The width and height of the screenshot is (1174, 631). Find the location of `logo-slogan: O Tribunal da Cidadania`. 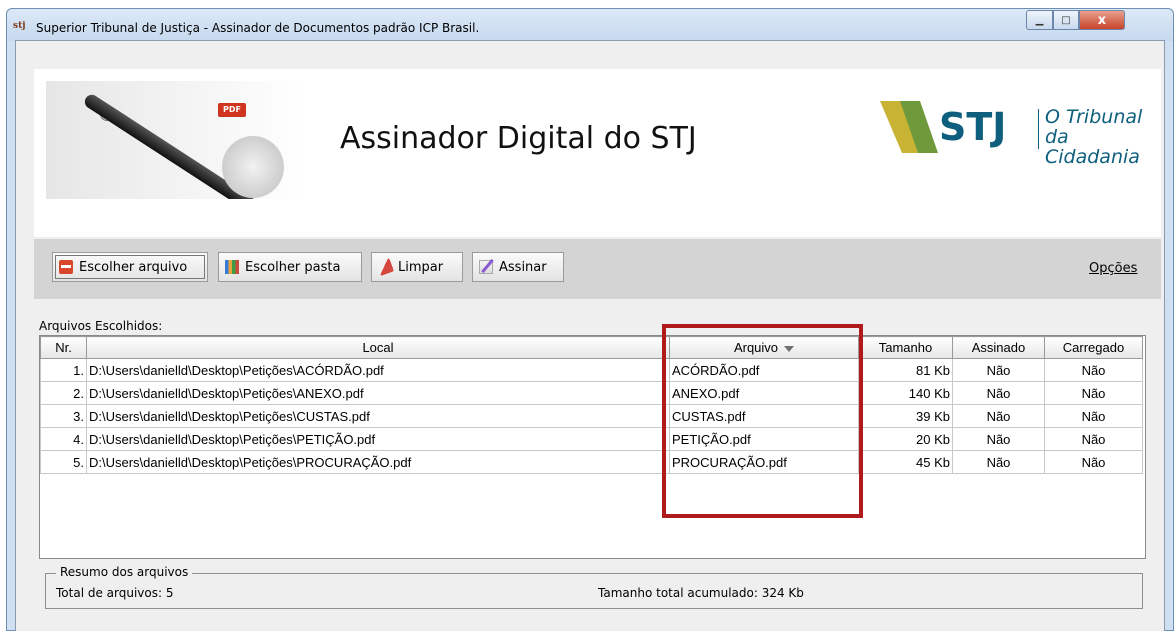

logo-slogan: O Tribunal da Cidadania is located at coordinates (1103, 137).